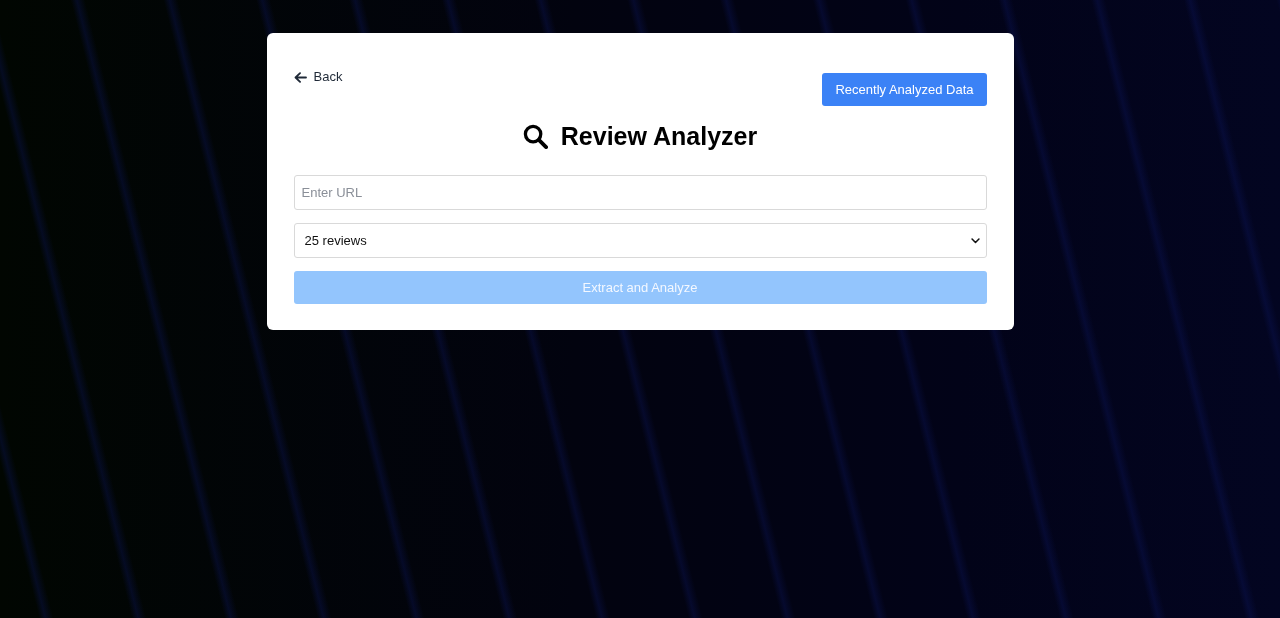 This screenshot has height=618, width=1280. Describe the element at coordinates (318, 77) in the screenshot. I see `back-link: Back` at that location.